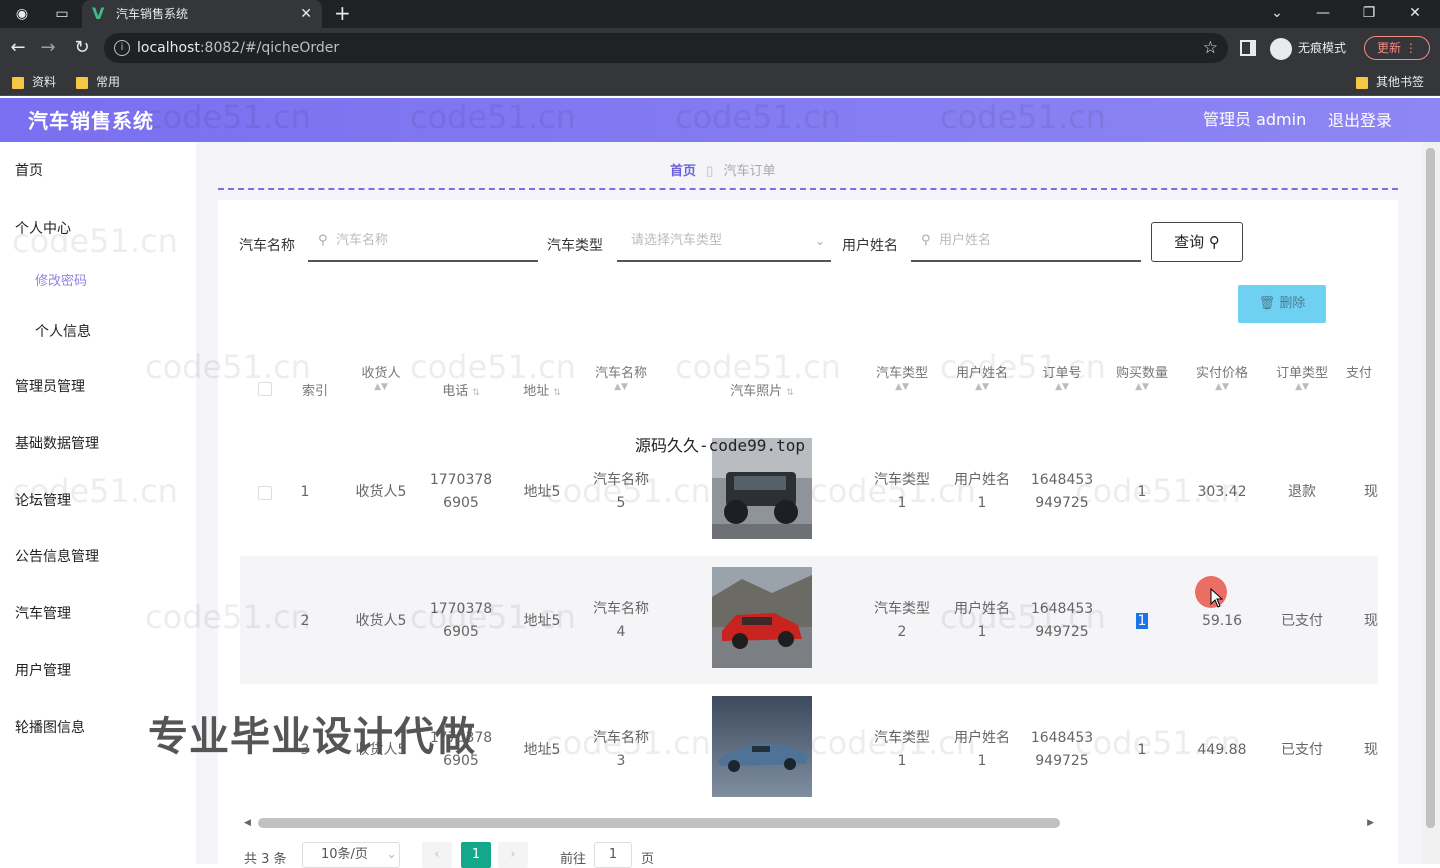  Describe the element at coordinates (724, 242) in the screenshot. I see `car-type-select: 请选择汽车类型 ⌄` at that location.